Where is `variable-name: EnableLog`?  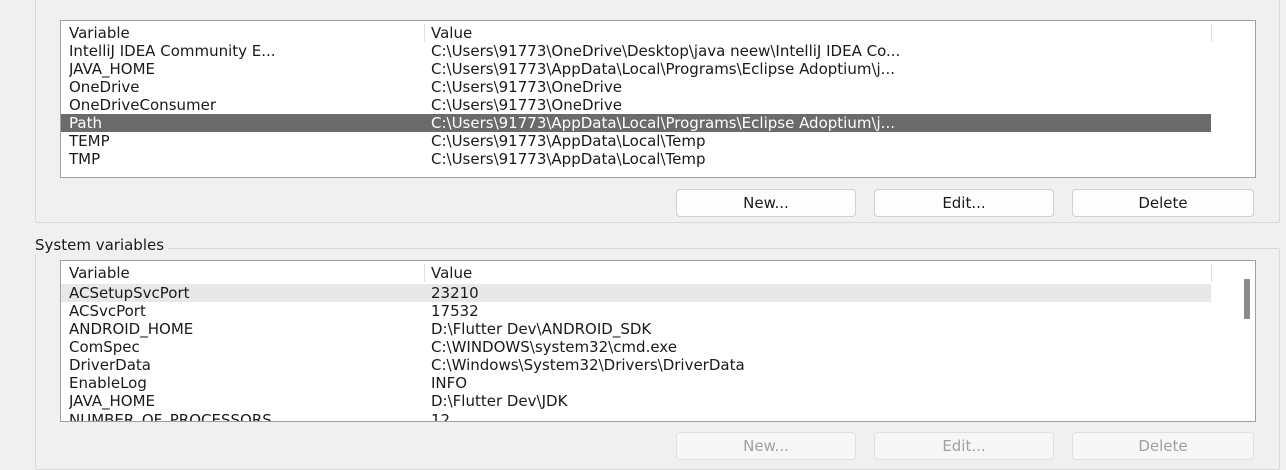
variable-name: EnableLog is located at coordinates (108, 383).